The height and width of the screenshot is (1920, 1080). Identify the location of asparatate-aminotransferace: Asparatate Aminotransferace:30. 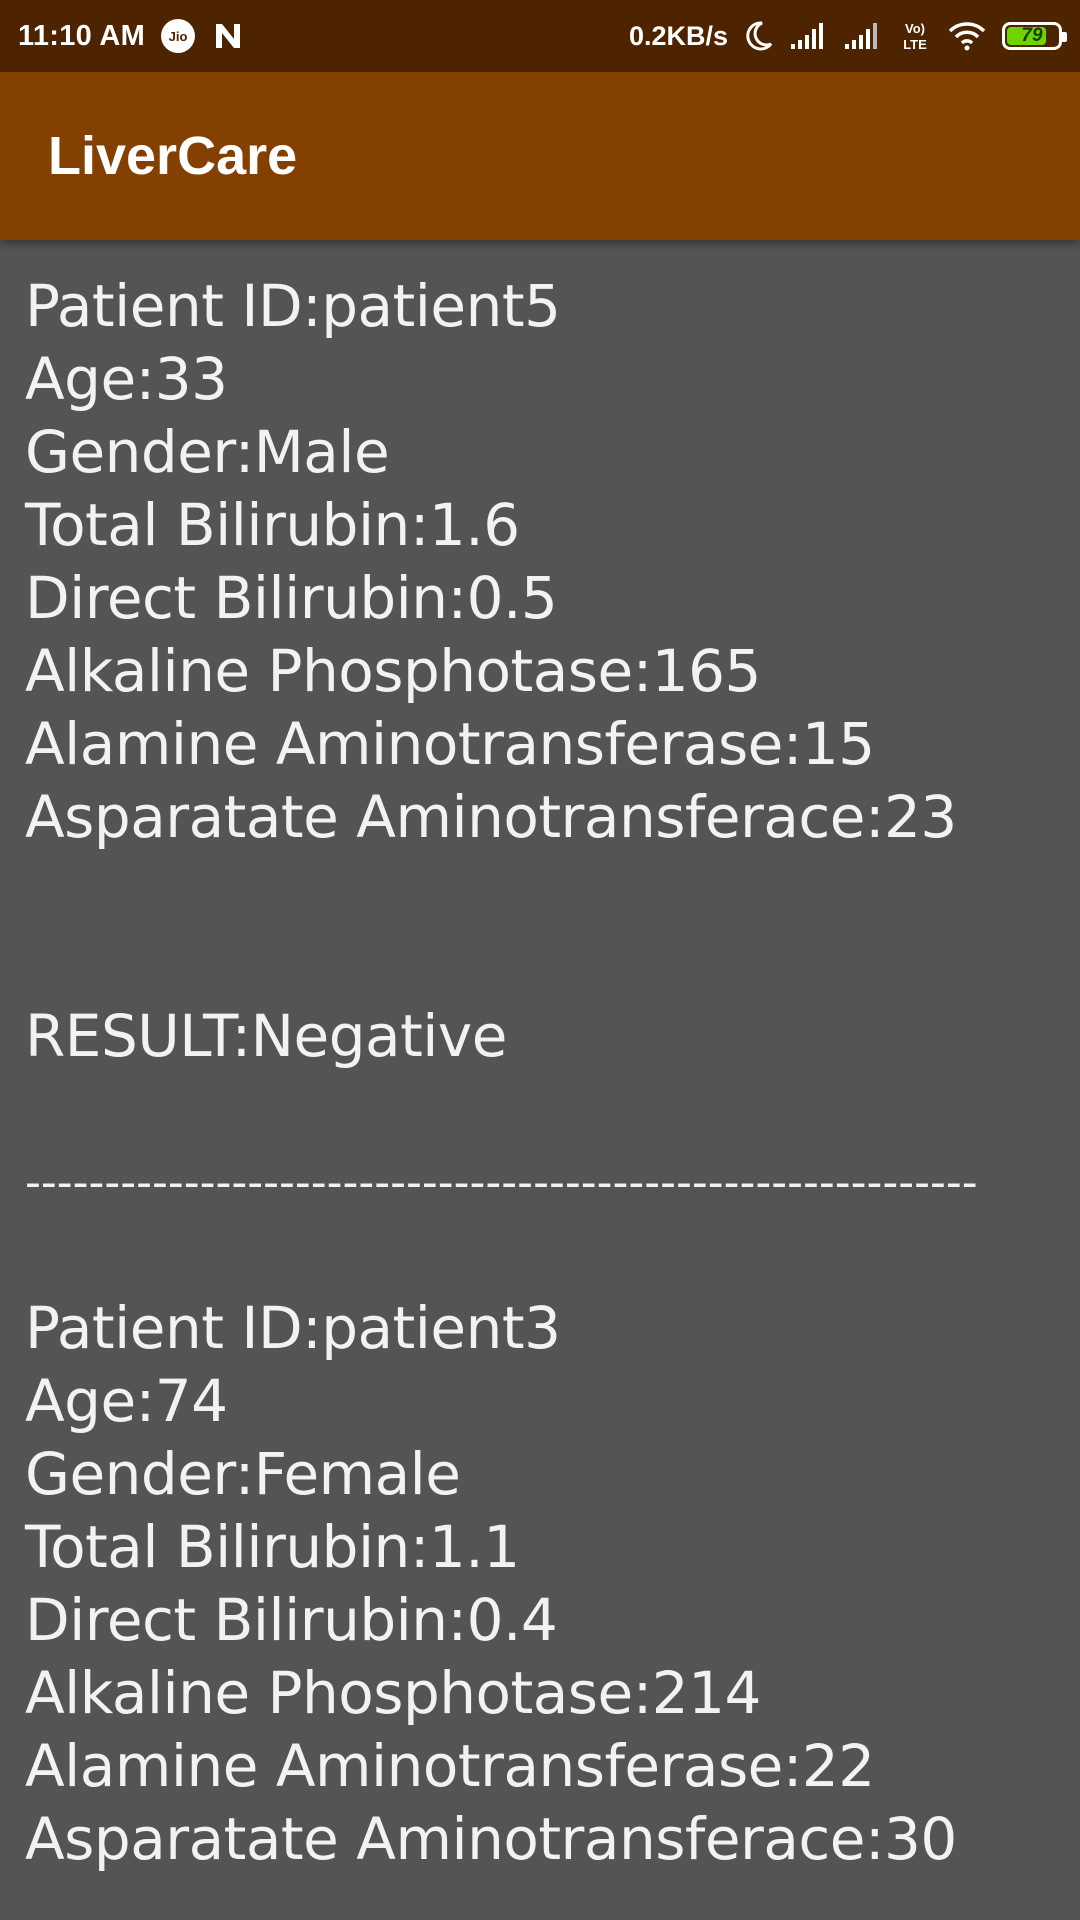
(491, 1839).